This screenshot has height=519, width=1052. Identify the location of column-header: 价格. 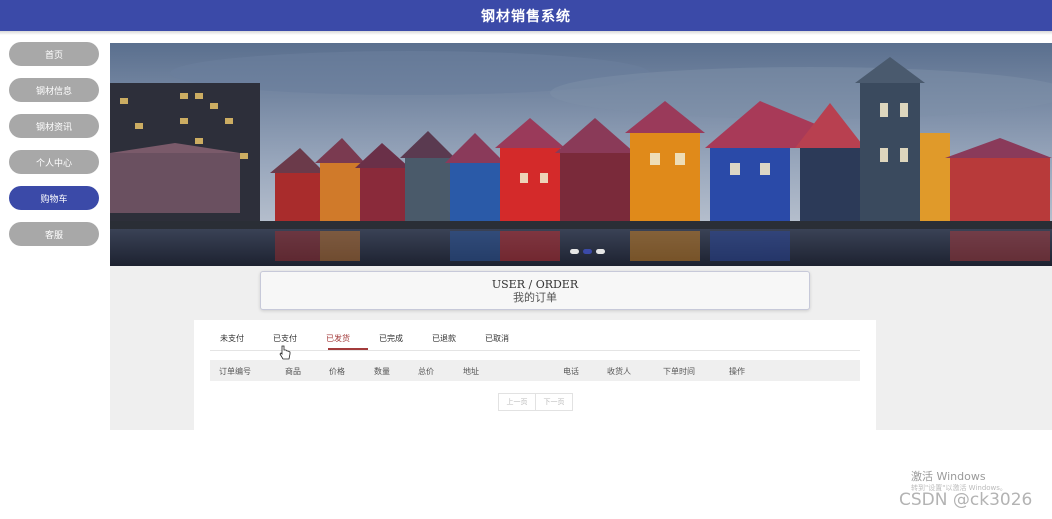
(337, 371).